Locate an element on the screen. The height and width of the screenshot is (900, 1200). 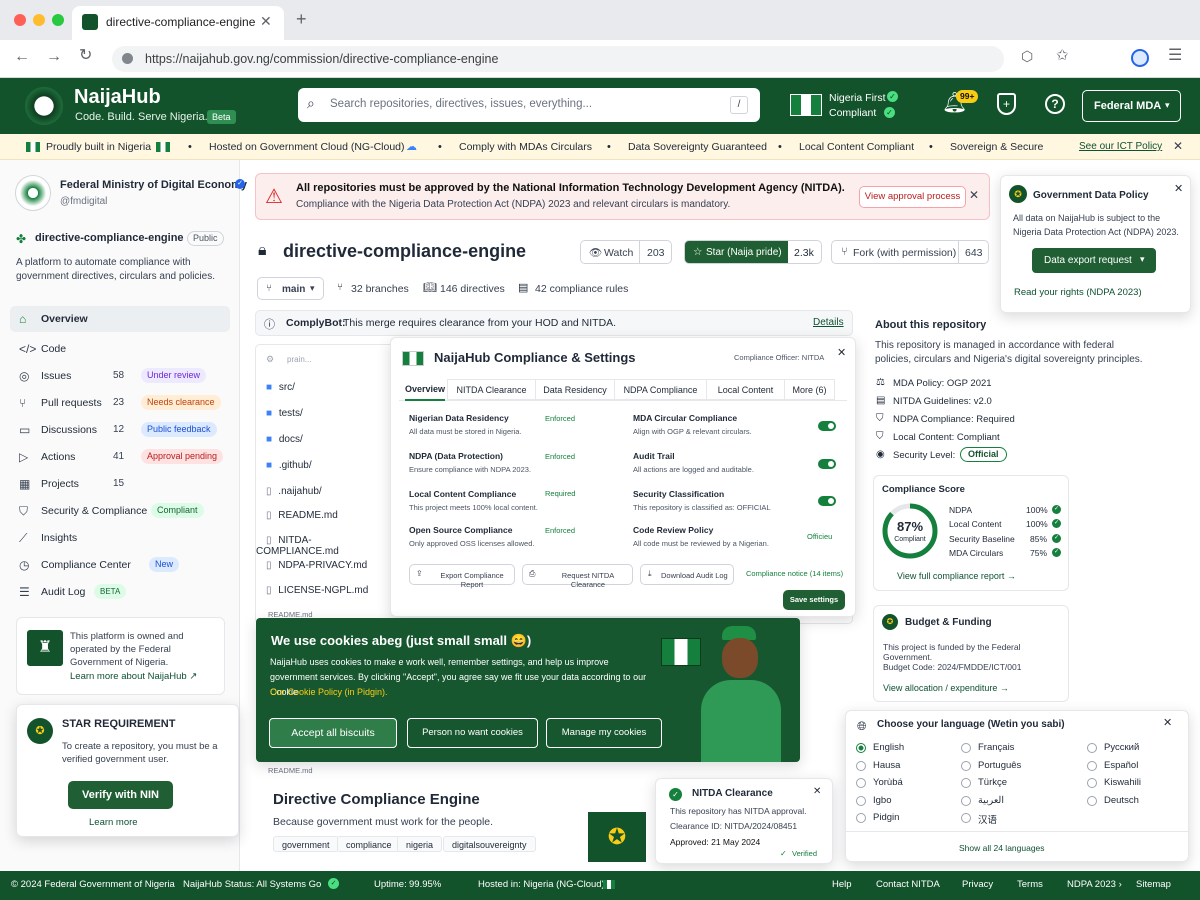
radio-russian is located at coordinates (1092, 748).